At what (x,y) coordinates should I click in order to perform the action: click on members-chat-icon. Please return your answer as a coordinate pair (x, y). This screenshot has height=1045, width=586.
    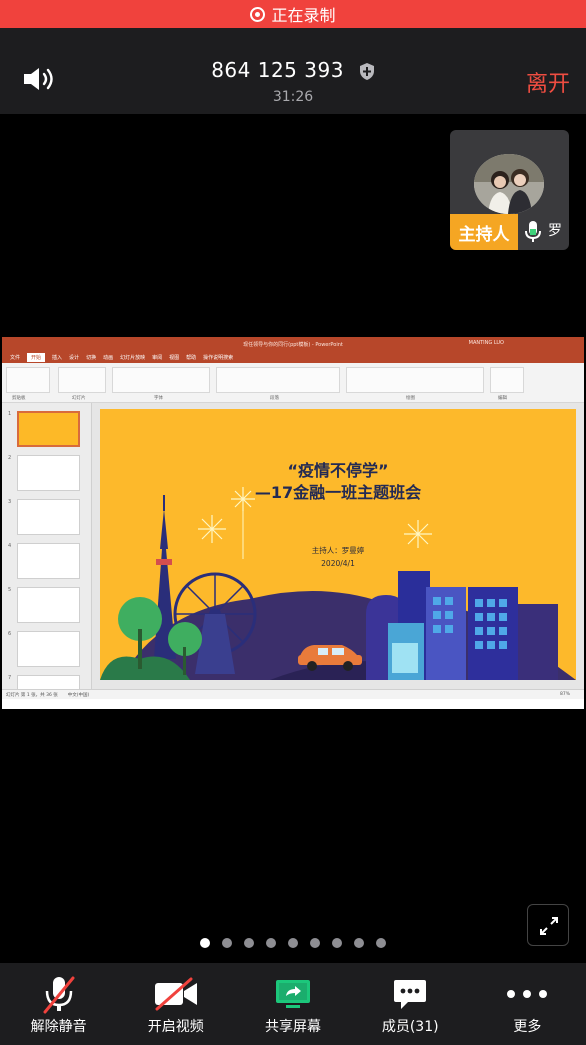
    Looking at the image, I should click on (410, 994).